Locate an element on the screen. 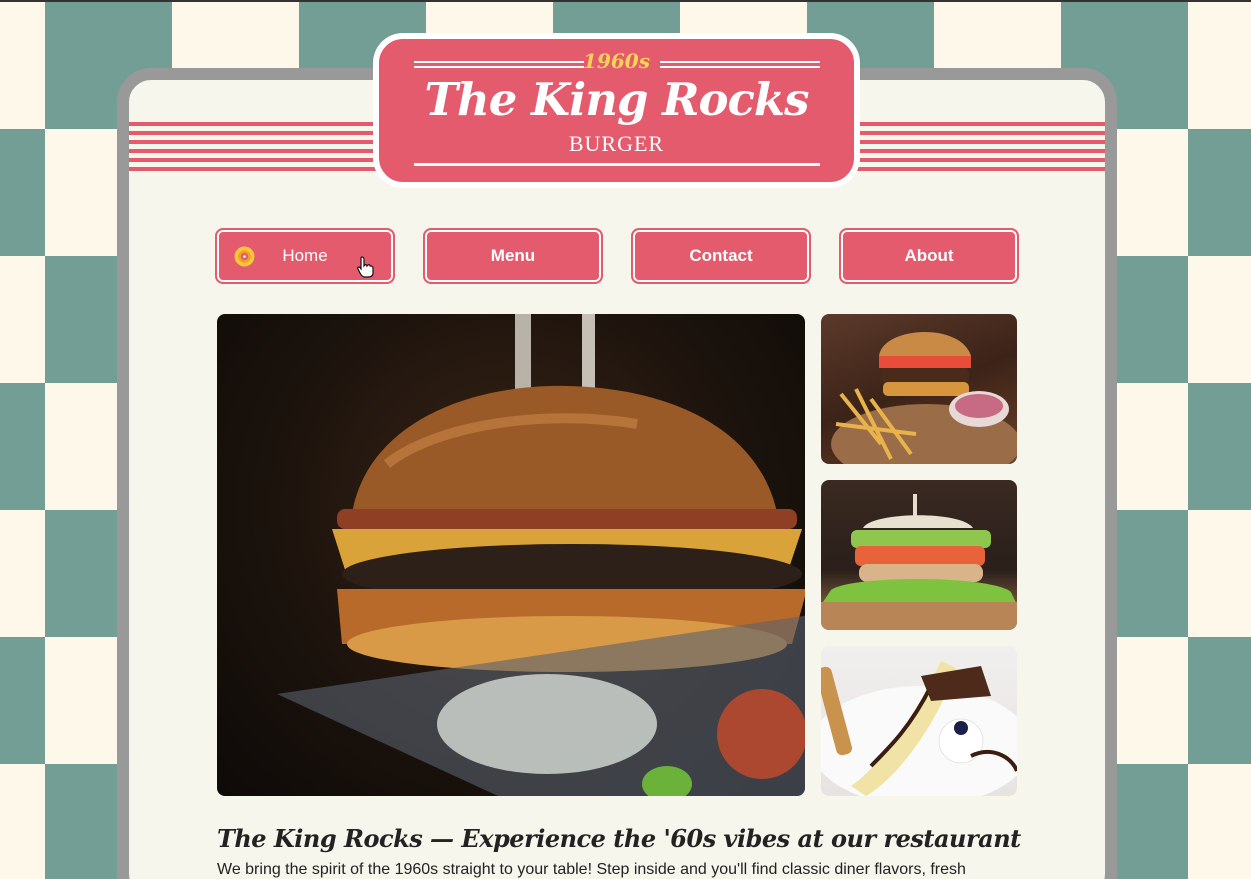 This screenshot has width=1251, height=879. brand-year: 1960s is located at coordinates (616, 61).